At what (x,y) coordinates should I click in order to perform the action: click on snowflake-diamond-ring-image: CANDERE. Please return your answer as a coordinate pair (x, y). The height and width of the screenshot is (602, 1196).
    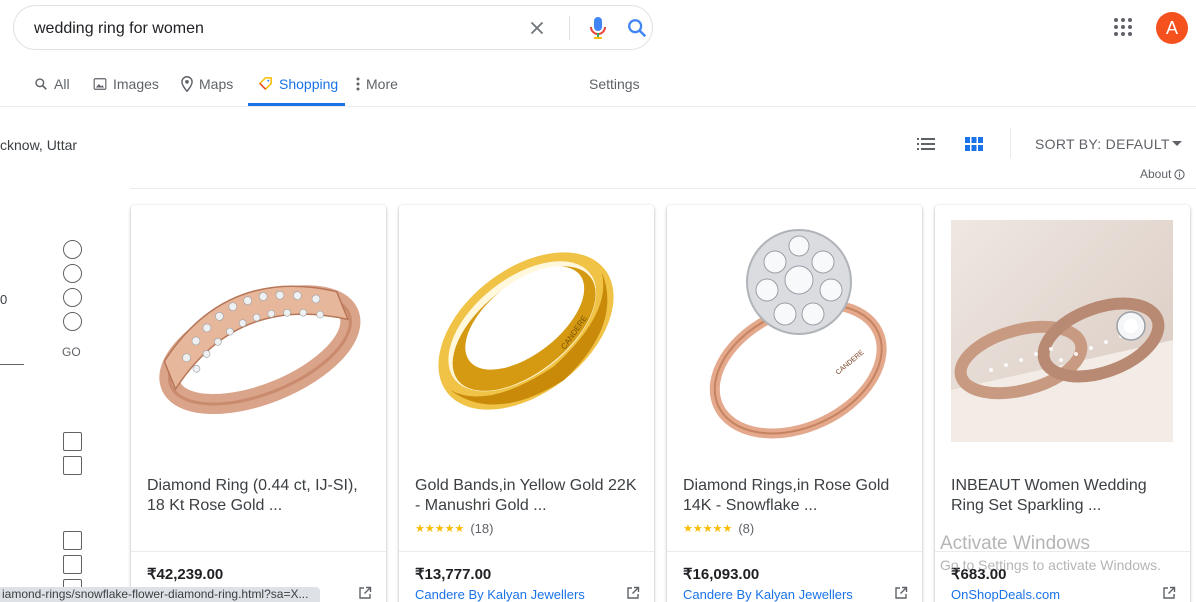
    Looking at the image, I should click on (794, 331).